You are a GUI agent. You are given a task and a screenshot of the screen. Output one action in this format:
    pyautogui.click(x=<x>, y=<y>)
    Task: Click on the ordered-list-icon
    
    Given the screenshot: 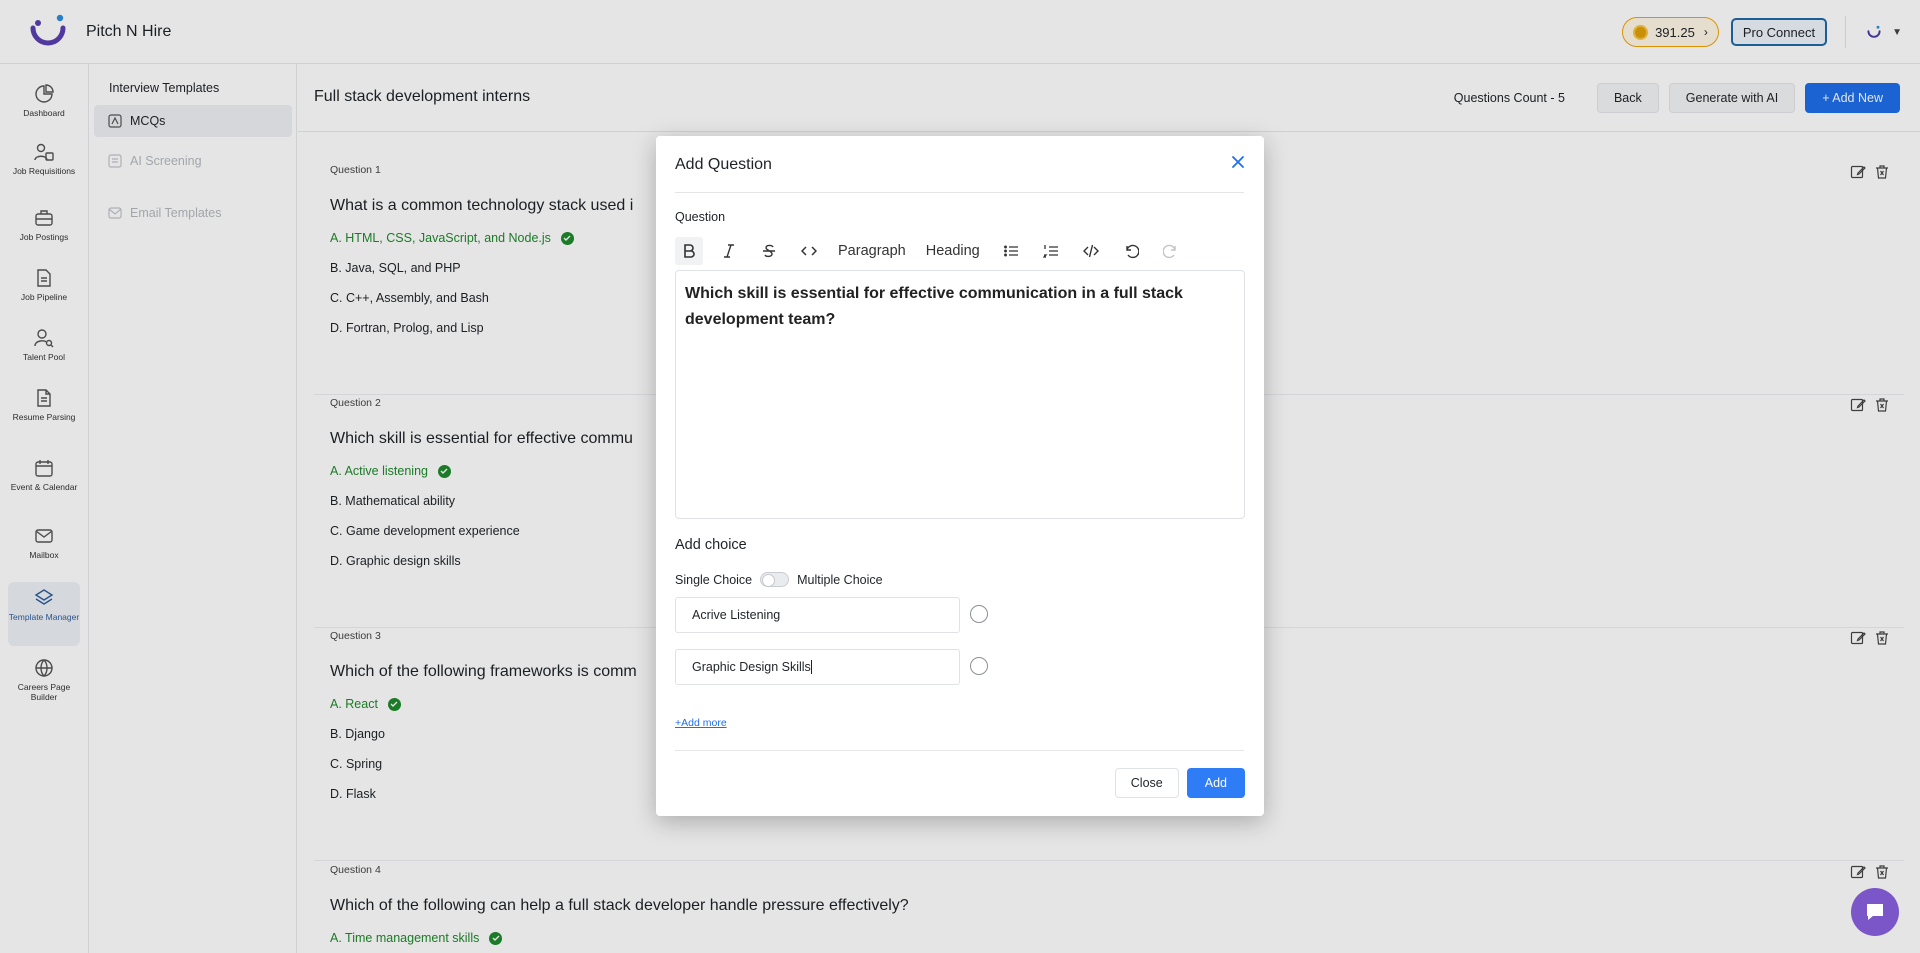 What is the action you would take?
    pyautogui.click(x=1050, y=251)
    